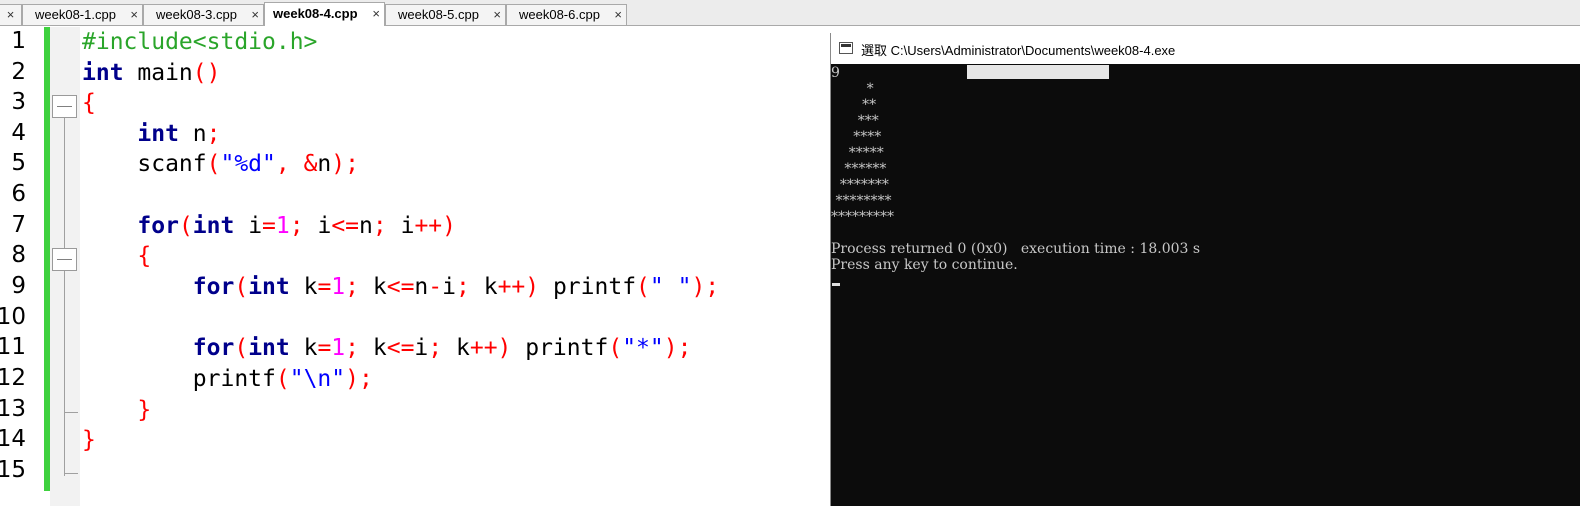 The width and height of the screenshot is (1580, 506). I want to click on code-token: }, so click(144, 410).